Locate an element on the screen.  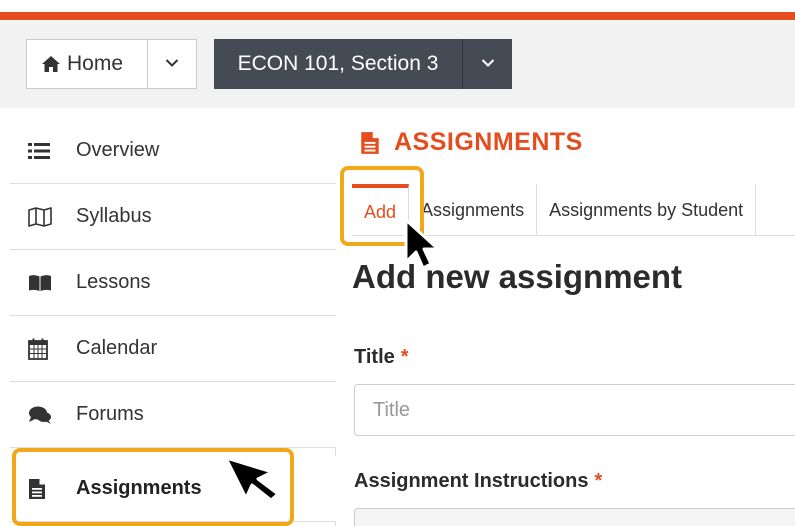
title-field-label: Title * is located at coordinates (381, 357).